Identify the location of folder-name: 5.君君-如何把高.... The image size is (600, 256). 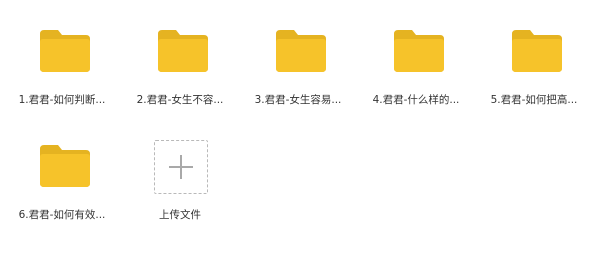
(534, 100).